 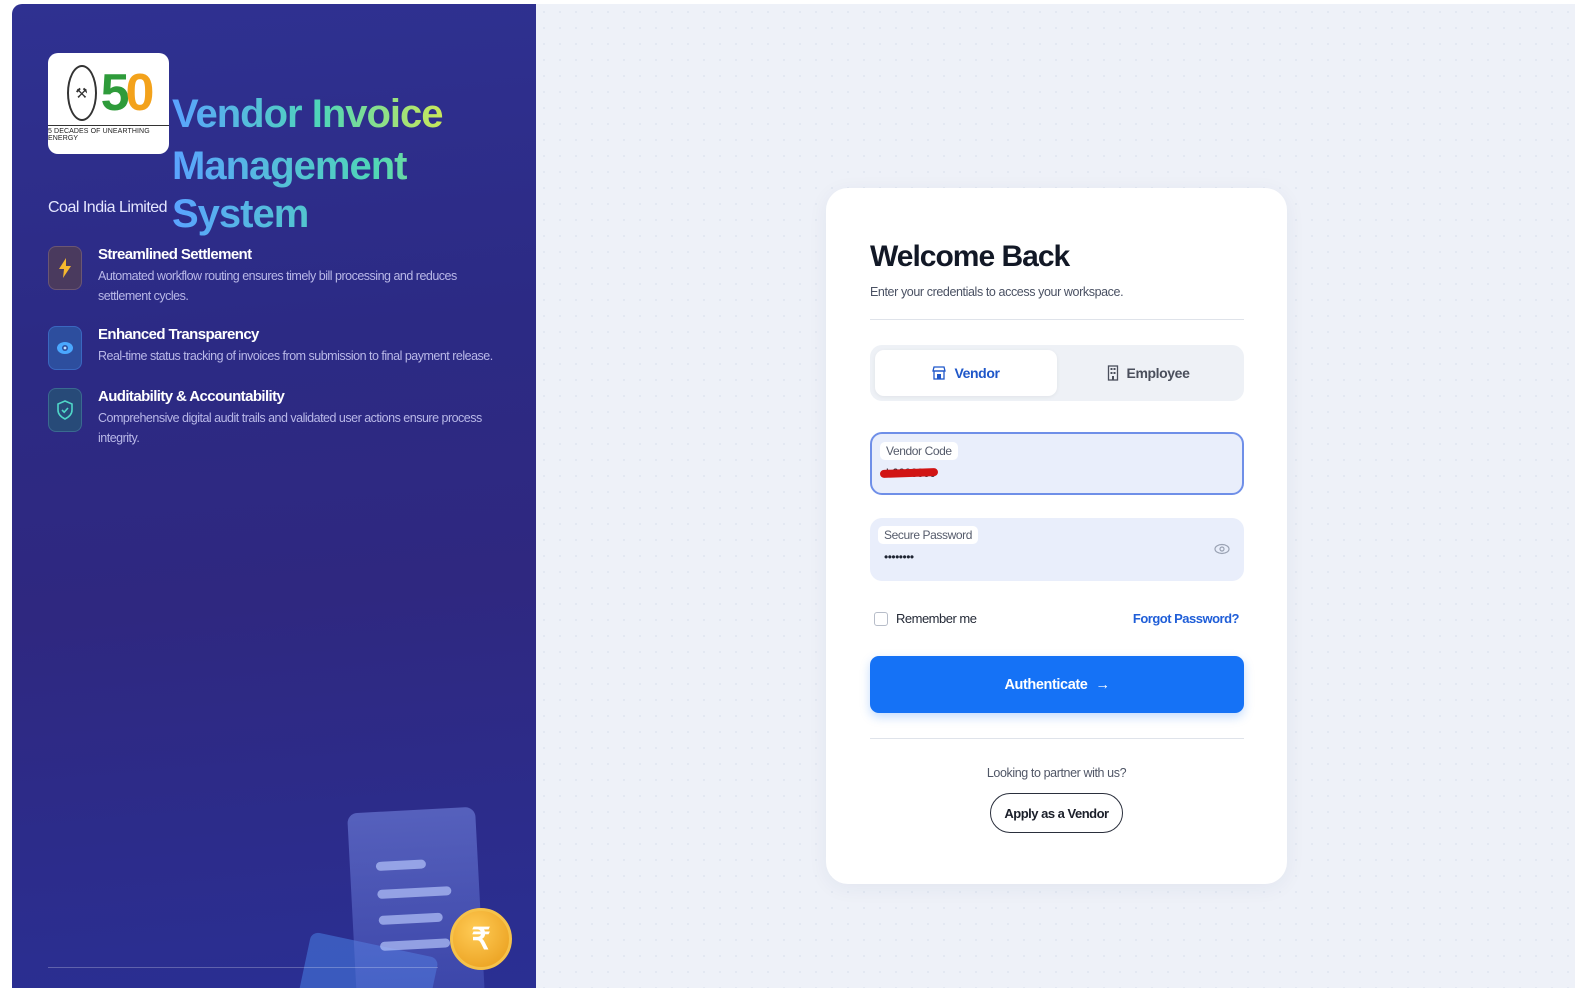 I want to click on cil-seal-icon: ⚒, so click(x=81, y=93).